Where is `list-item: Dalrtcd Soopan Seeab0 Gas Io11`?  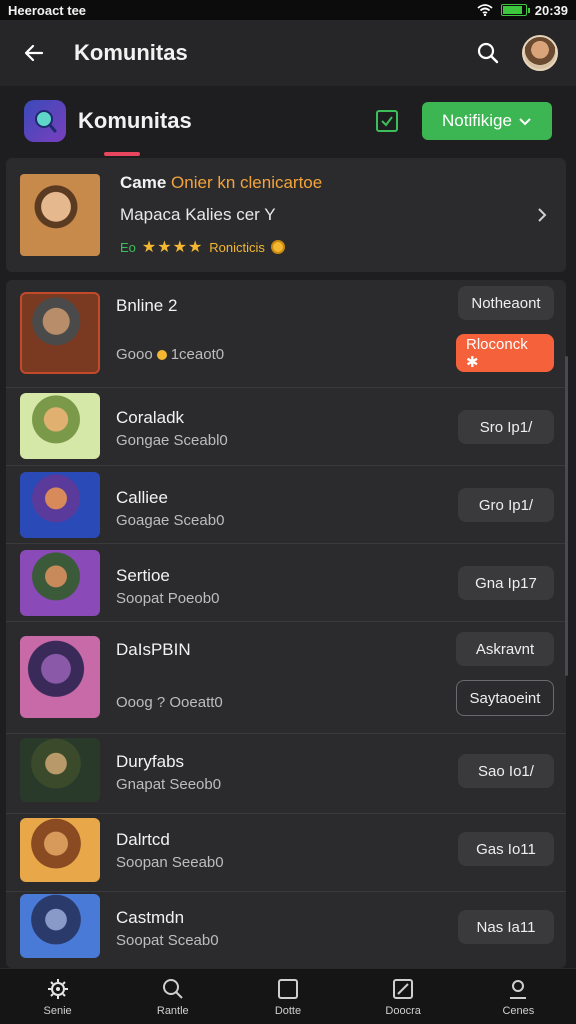
list-item: Dalrtcd Soopan Seeab0 Gas Io11 is located at coordinates (286, 853).